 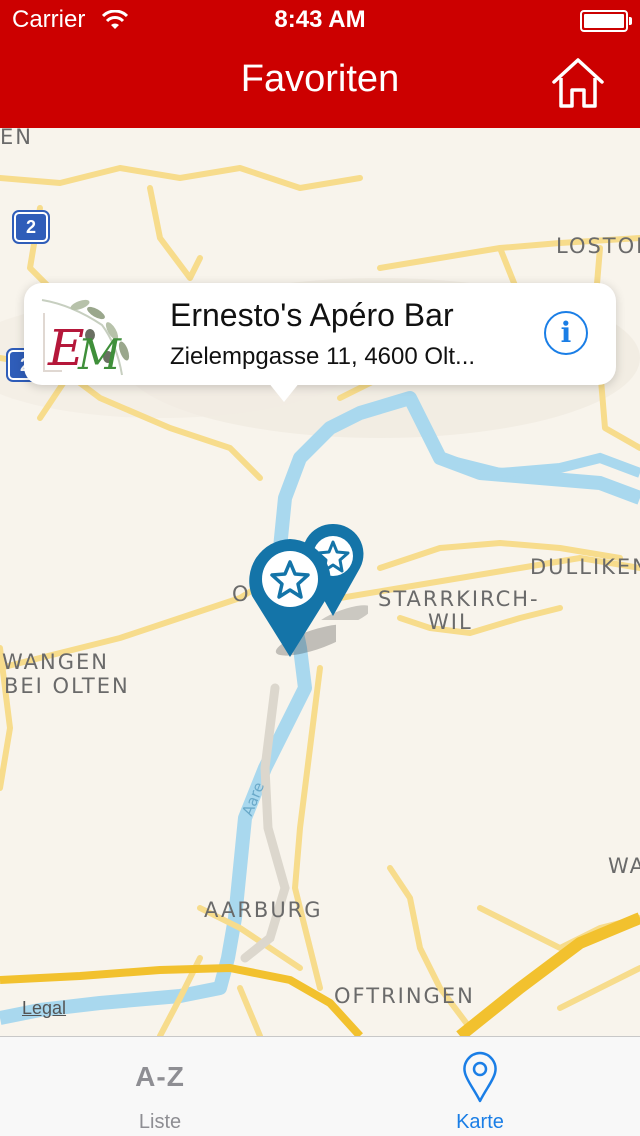 What do you see at coordinates (291, 598) in the screenshot?
I see `map-pin-selected` at bounding box center [291, 598].